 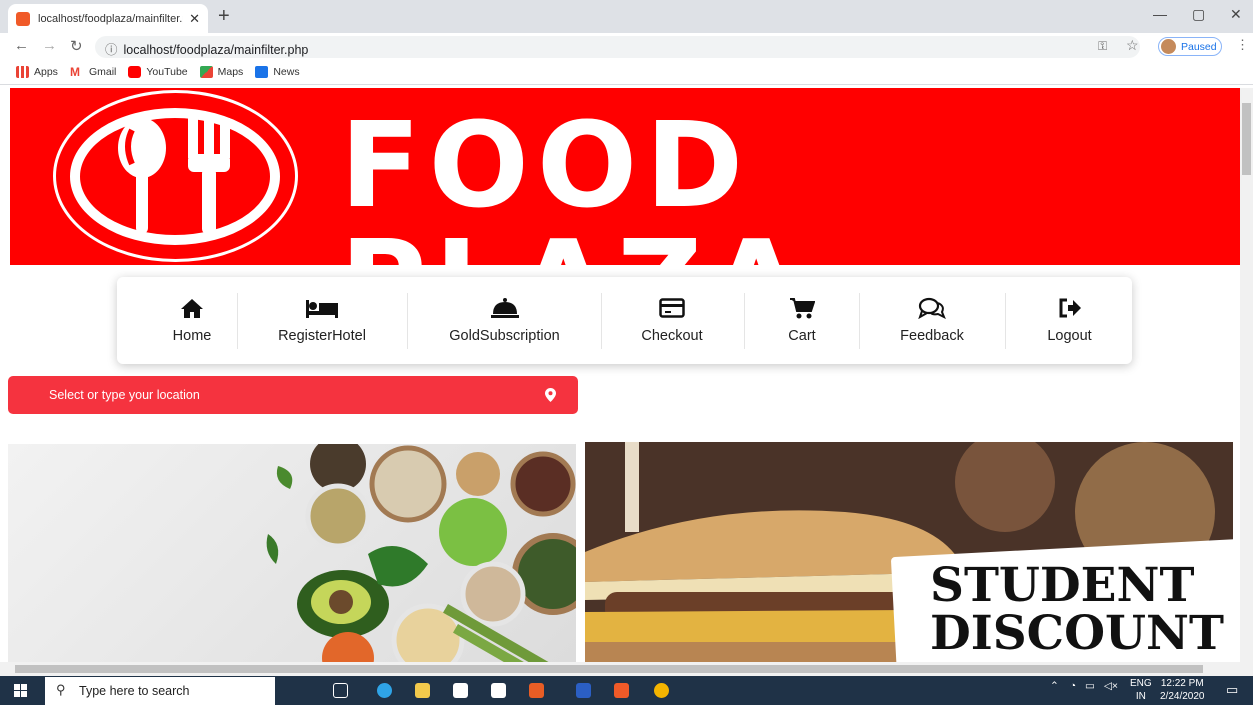 I want to click on network-icon: ◔, so click(x=1073, y=686).